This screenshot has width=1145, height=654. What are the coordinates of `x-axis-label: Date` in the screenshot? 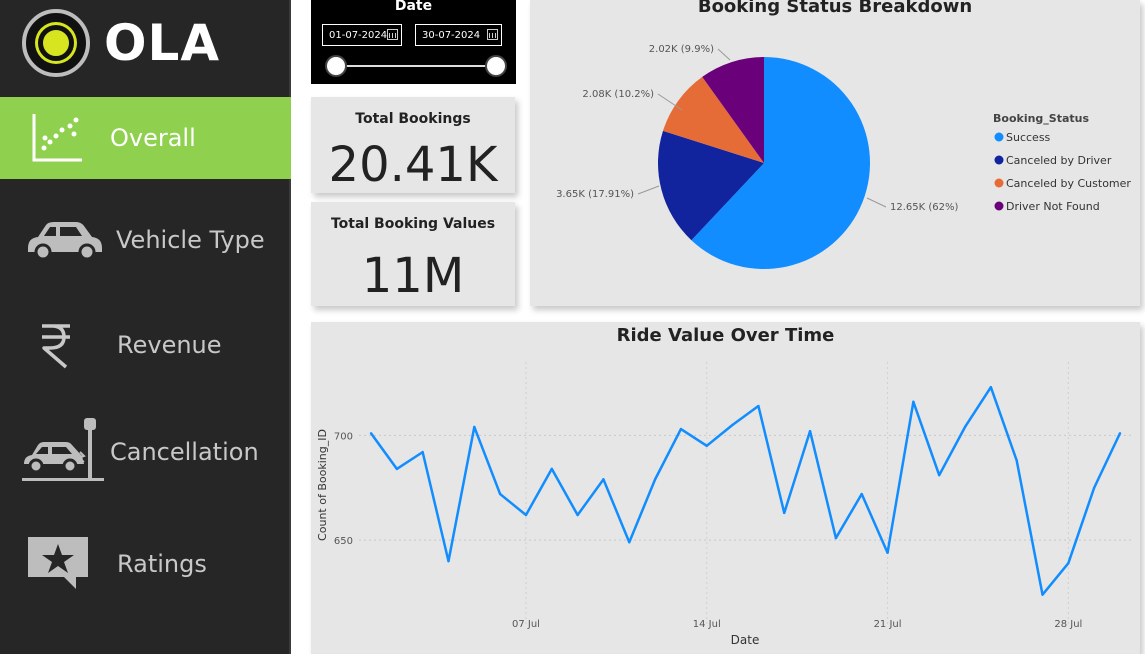 It's located at (745, 640).